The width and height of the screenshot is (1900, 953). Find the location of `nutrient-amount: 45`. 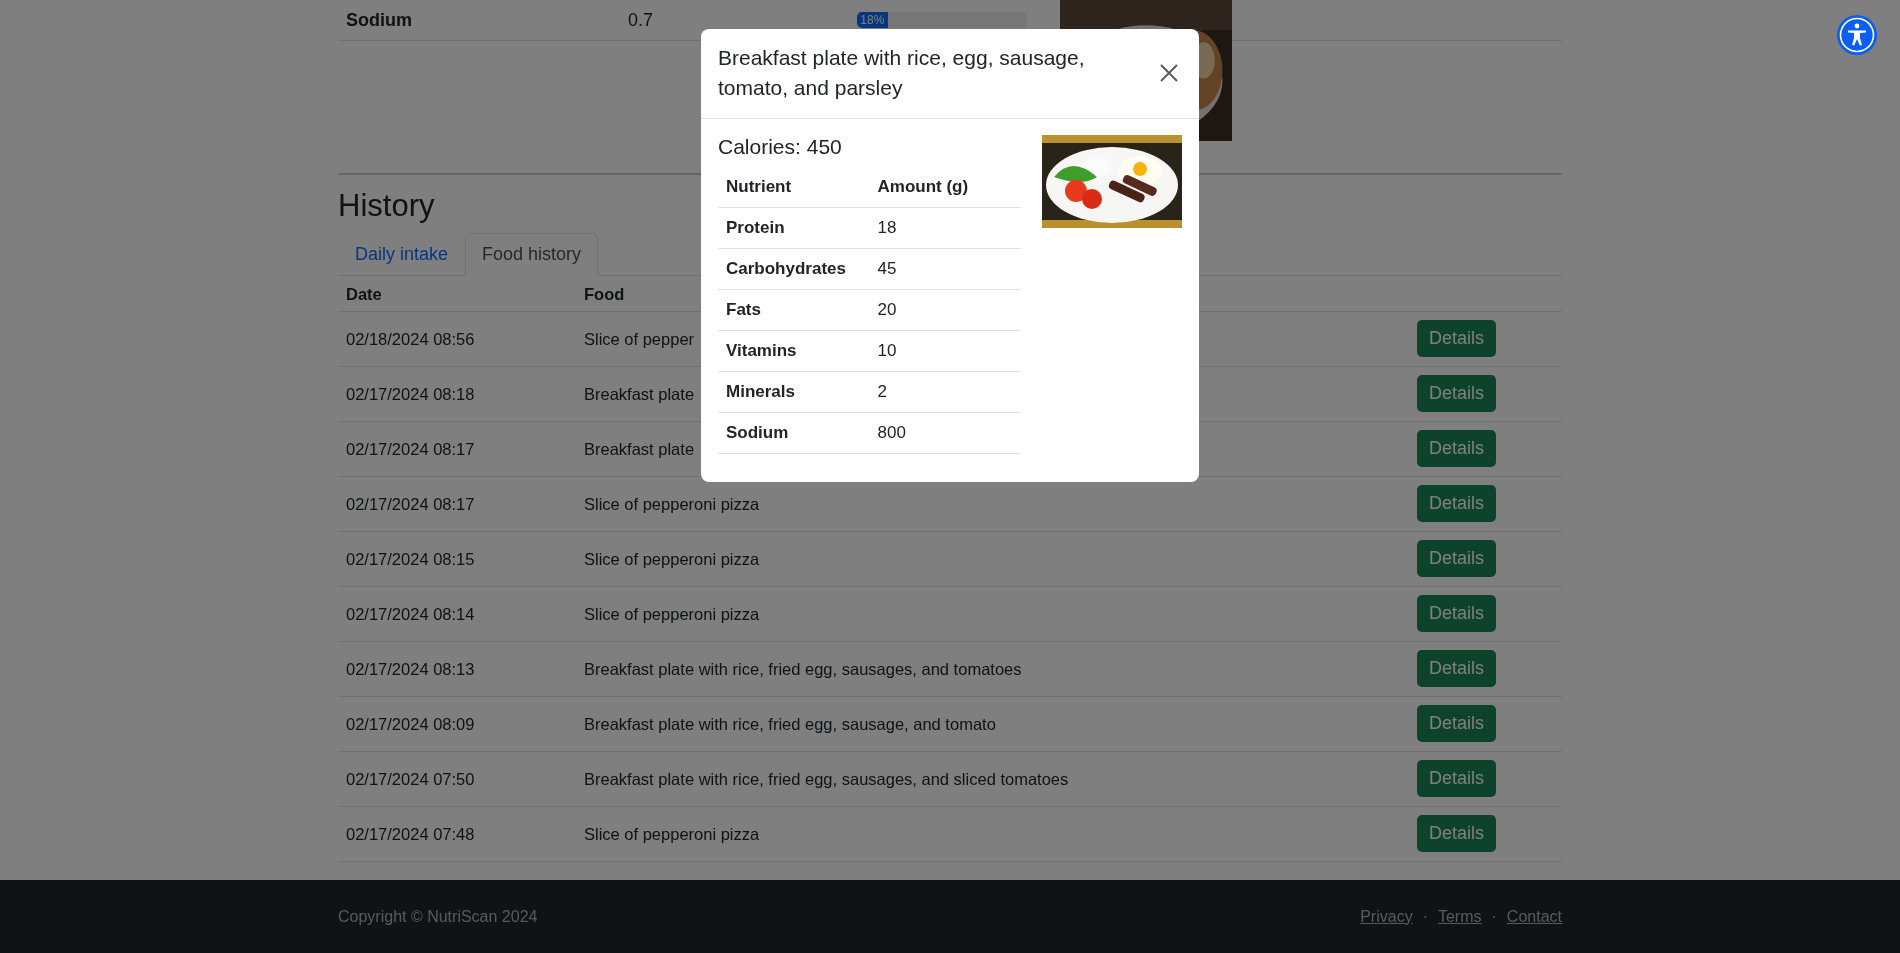

nutrient-amount: 45 is located at coordinates (887, 268).